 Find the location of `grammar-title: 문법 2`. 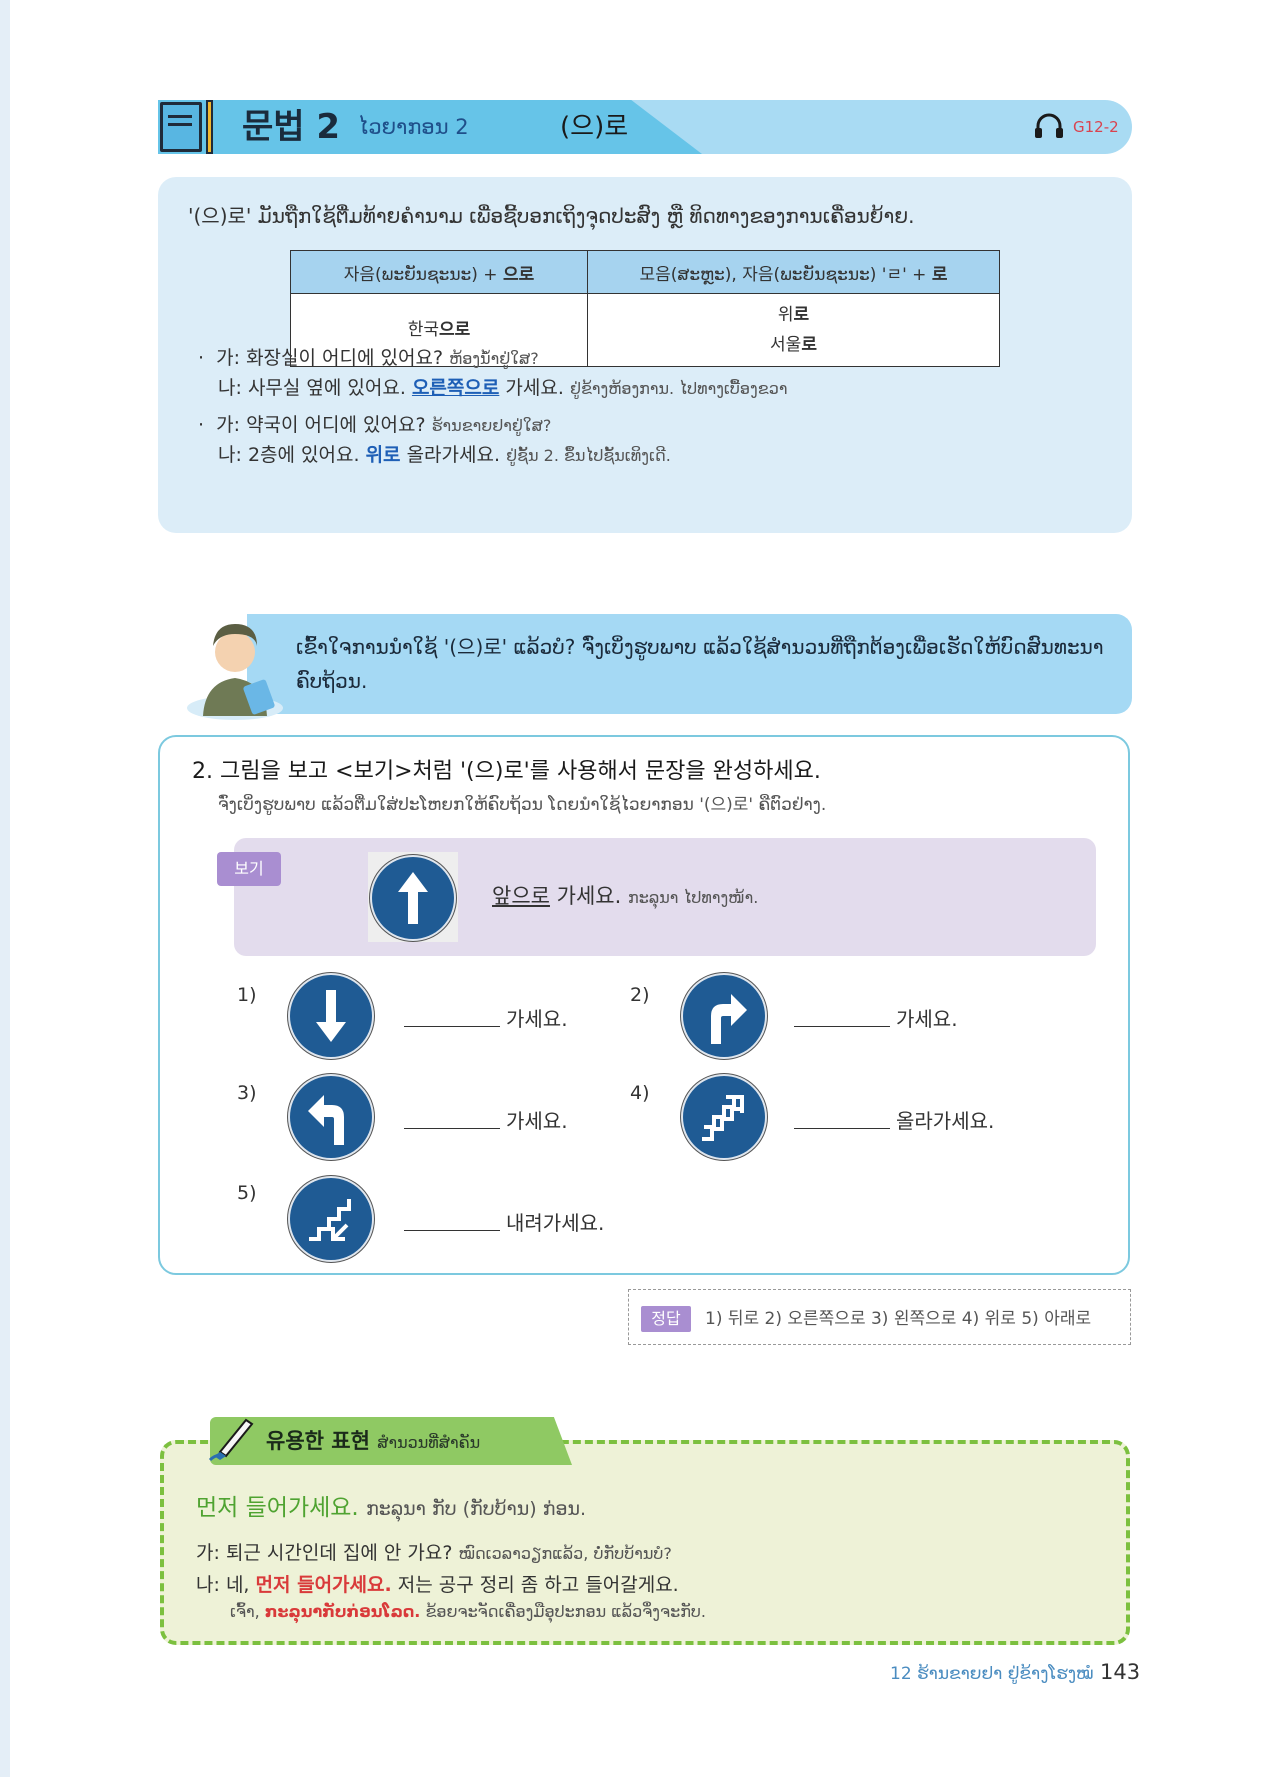

grammar-title: 문법 2 is located at coordinates (291, 127).